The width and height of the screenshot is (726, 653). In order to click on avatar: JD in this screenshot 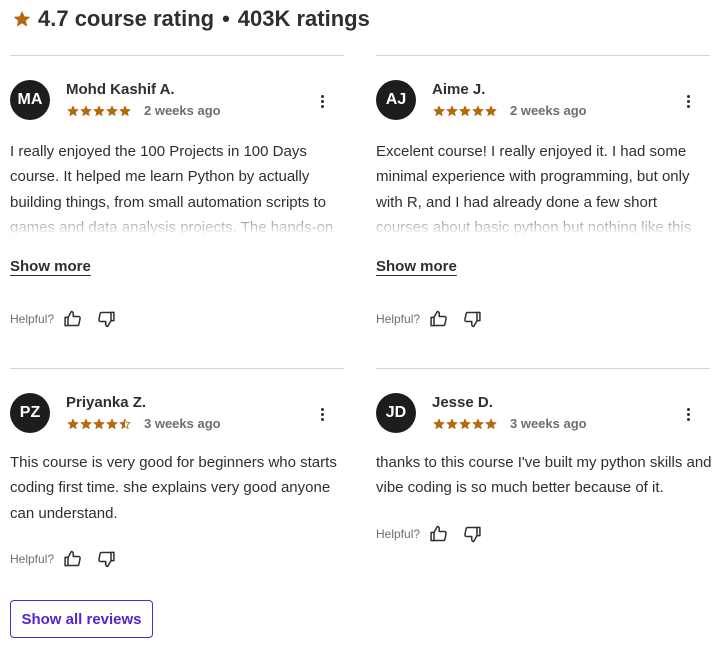, I will do `click(396, 413)`.